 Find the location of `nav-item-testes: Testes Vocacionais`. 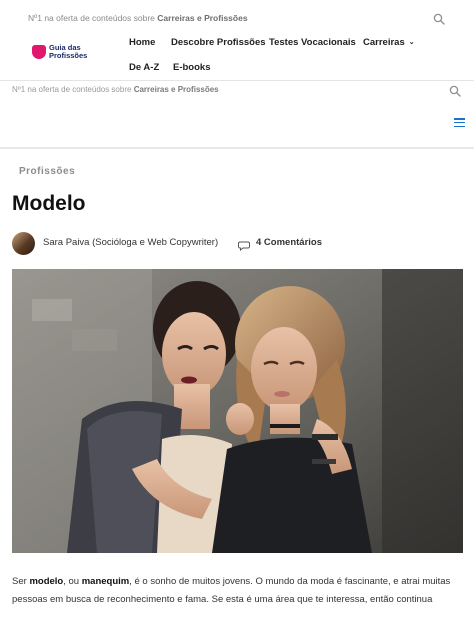

nav-item-testes: Testes Vocacionais is located at coordinates (312, 42).